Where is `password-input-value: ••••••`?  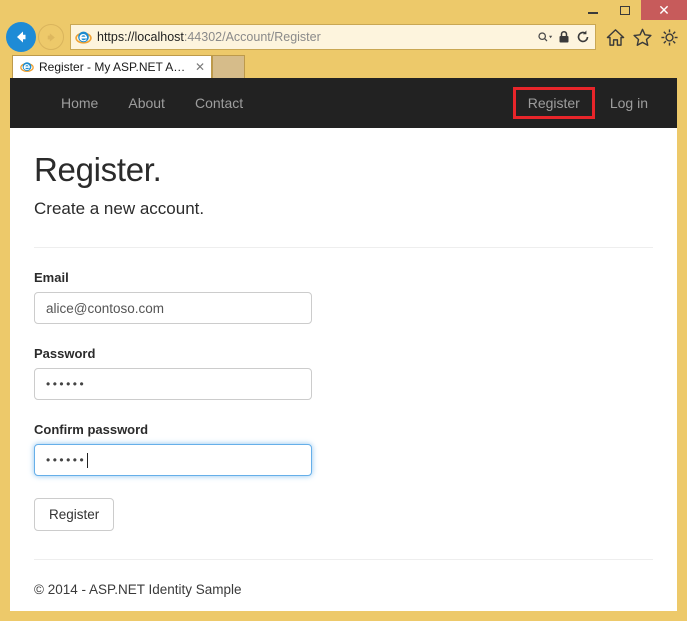 password-input-value: •••••• is located at coordinates (66, 384).